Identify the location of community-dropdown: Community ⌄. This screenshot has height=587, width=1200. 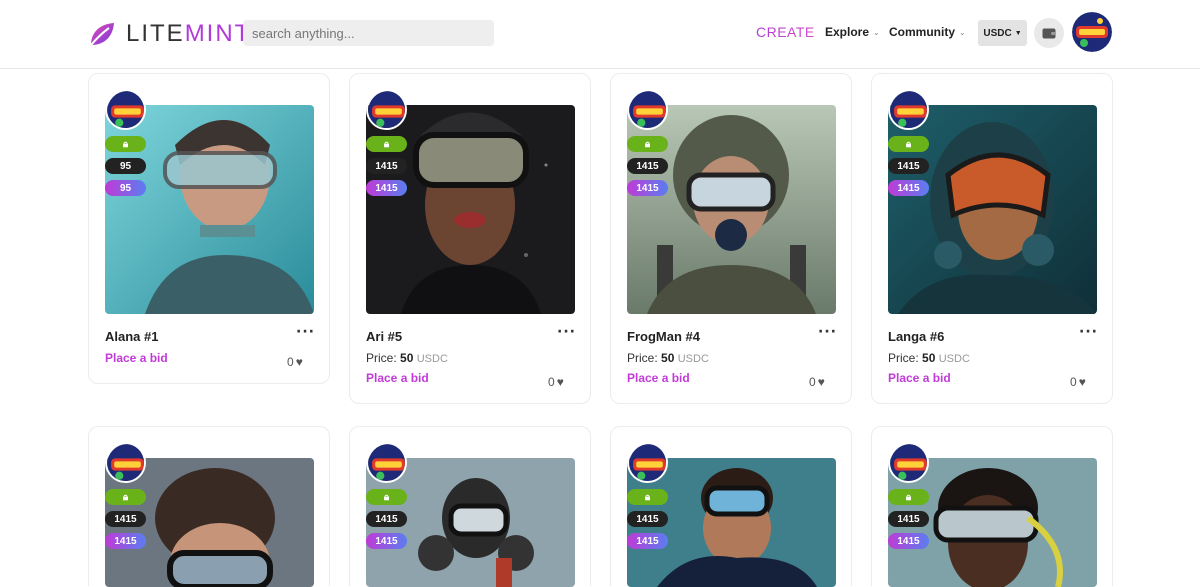
(927, 32).